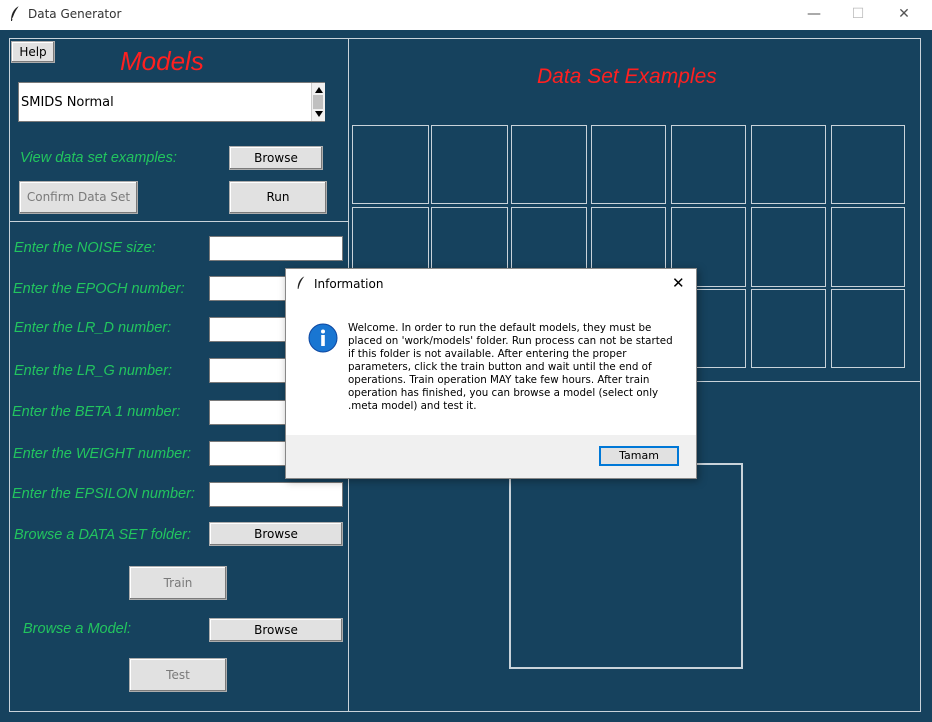 Image resolution: width=932 pixels, height=722 pixels. I want to click on dialog-titlebar: Information ✕, so click(491, 284).